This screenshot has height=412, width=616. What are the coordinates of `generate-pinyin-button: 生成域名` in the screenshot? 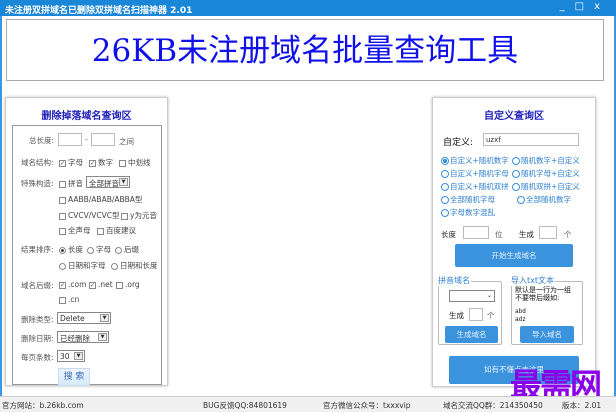 It's located at (471, 334).